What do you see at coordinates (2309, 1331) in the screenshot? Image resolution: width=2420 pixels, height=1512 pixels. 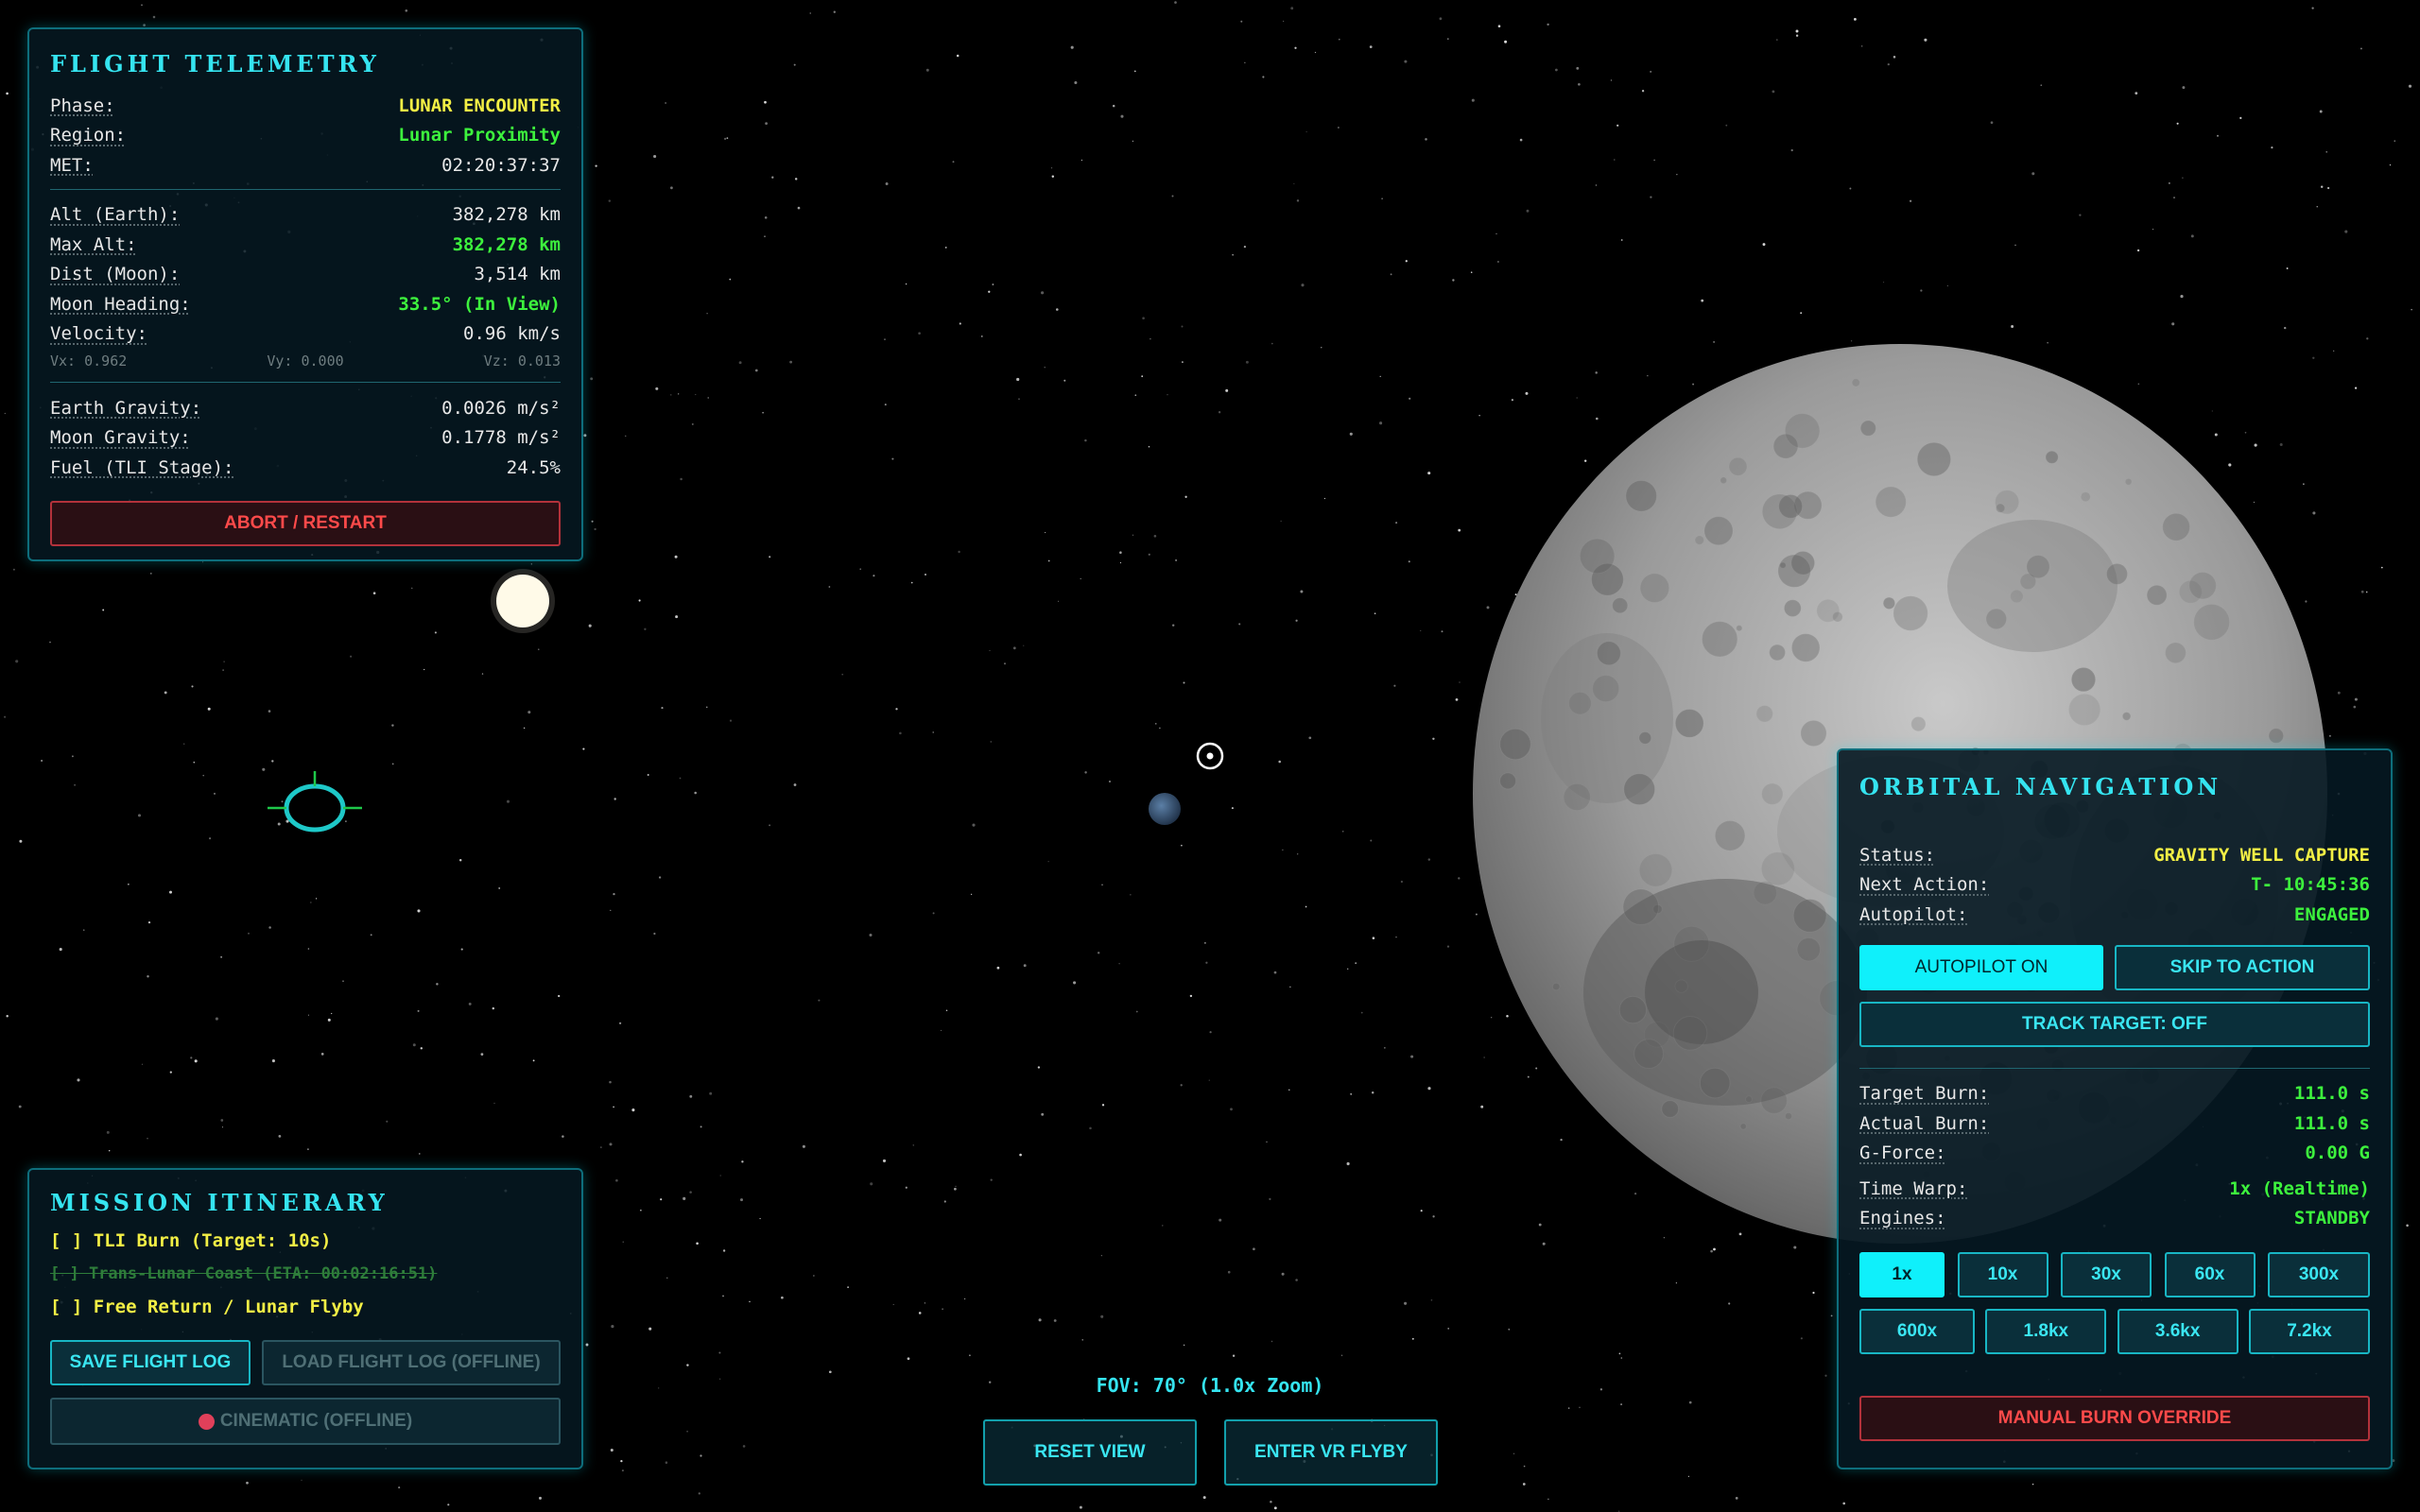 I see `warp-7-2kx-button: 7.2kx` at bounding box center [2309, 1331].